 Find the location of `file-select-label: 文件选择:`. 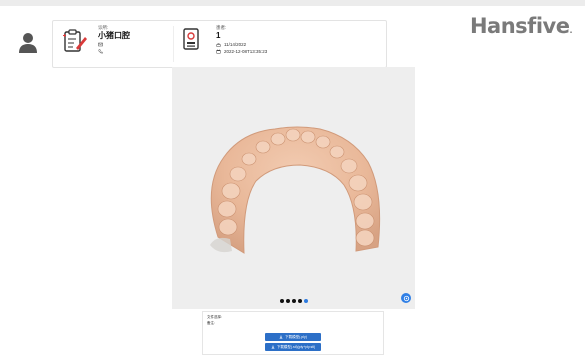

file-select-label: 文件选择: is located at coordinates (214, 317).